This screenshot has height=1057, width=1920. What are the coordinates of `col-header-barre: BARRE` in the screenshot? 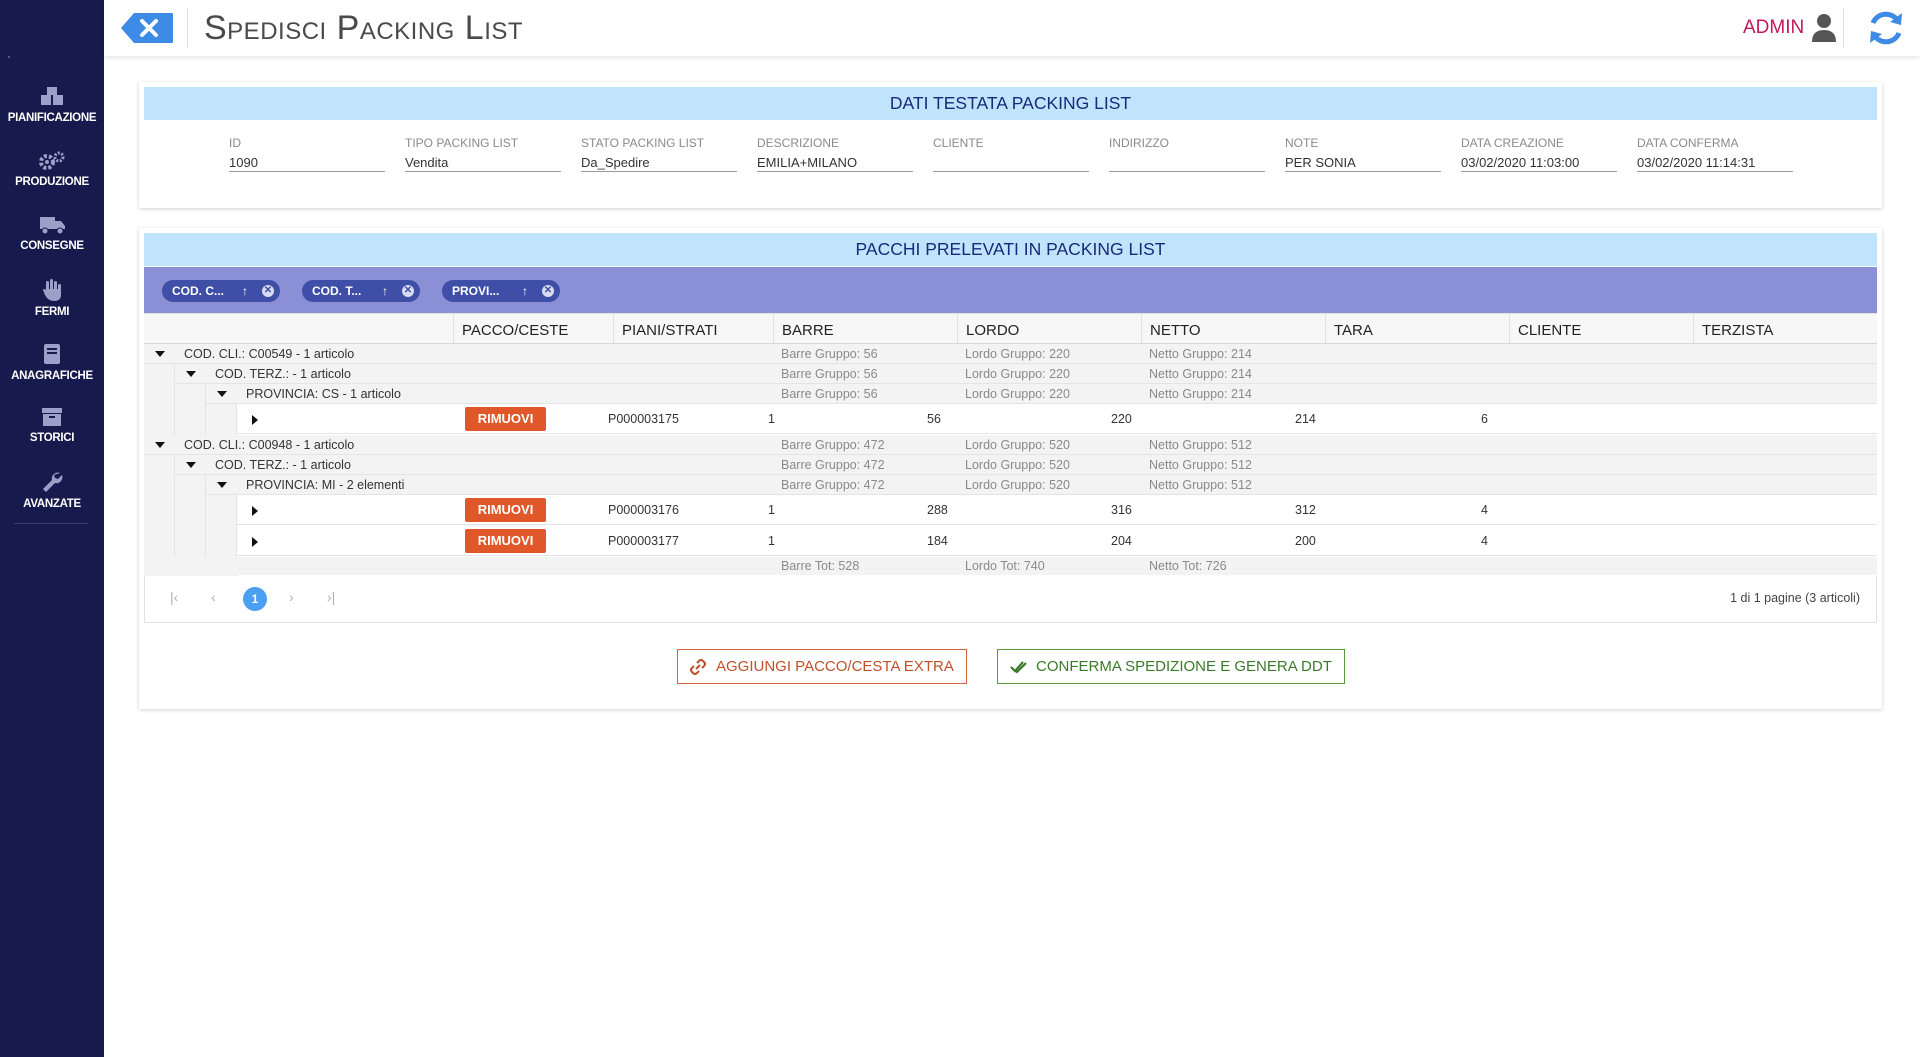 It's located at (865, 329).